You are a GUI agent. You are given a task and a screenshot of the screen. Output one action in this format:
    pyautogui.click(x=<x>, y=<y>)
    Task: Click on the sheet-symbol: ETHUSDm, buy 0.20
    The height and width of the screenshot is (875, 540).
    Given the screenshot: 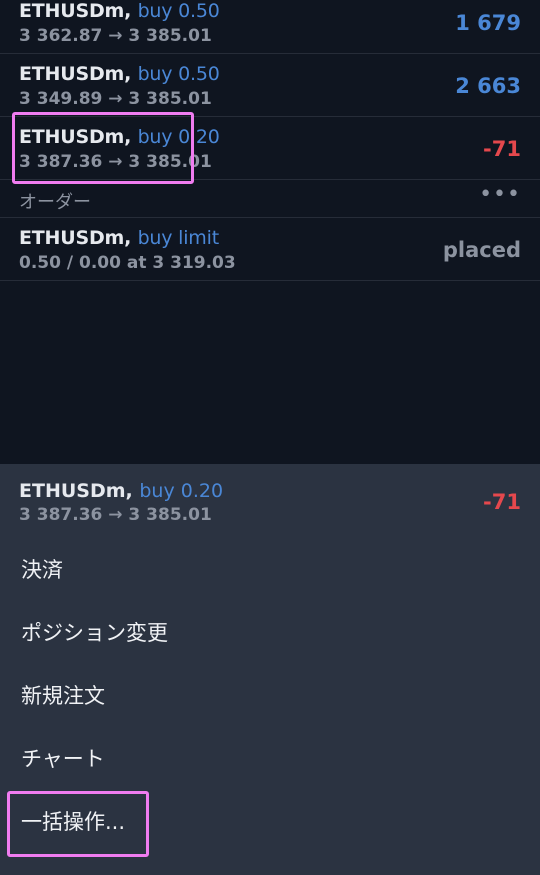 What is the action you would take?
    pyautogui.click(x=121, y=491)
    